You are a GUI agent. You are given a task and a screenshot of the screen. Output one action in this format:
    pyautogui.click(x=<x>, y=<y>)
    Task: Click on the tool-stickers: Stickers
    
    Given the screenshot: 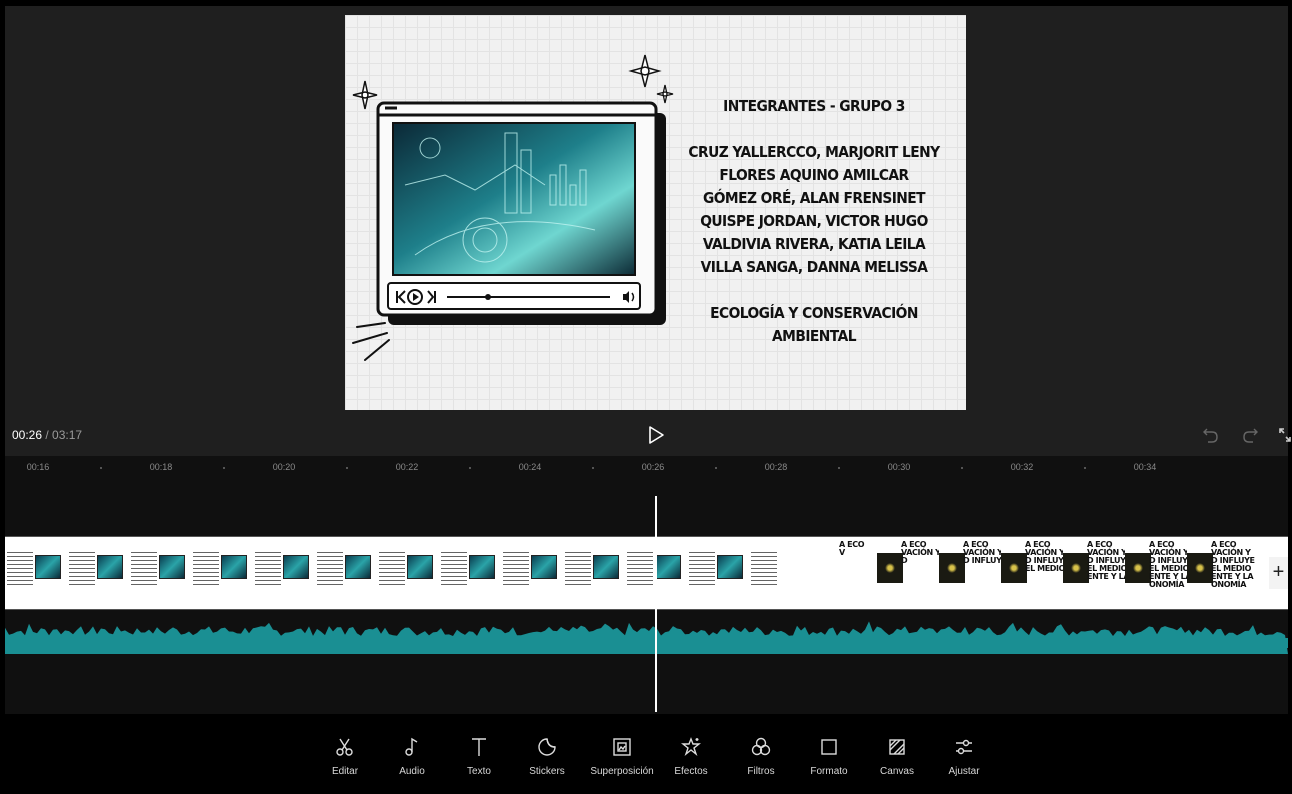 What is the action you would take?
    pyautogui.click(x=547, y=756)
    